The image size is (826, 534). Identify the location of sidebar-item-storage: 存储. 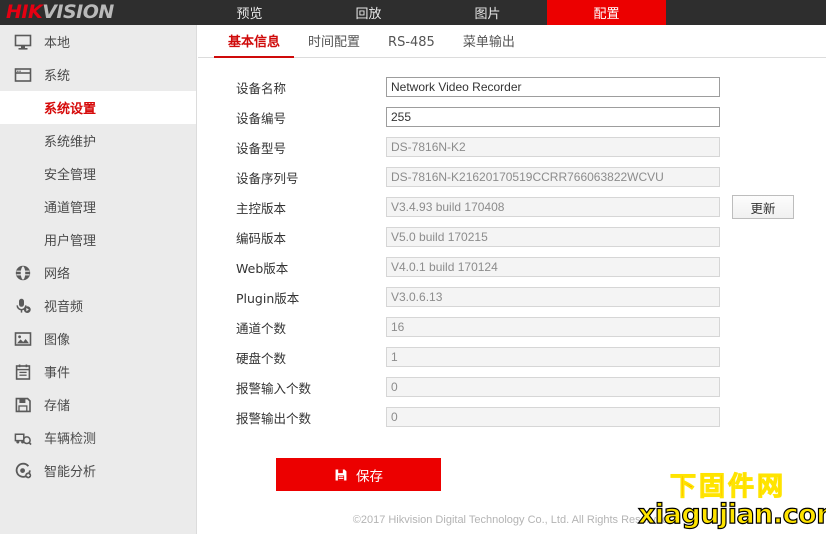
(98, 404).